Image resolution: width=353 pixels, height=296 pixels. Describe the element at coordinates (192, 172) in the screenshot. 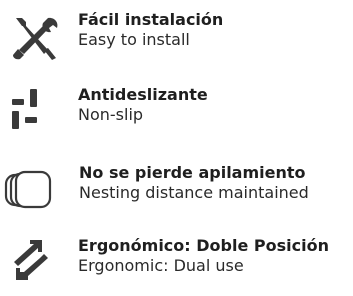

I see `feature-title: No se pierde apilamiento` at that location.